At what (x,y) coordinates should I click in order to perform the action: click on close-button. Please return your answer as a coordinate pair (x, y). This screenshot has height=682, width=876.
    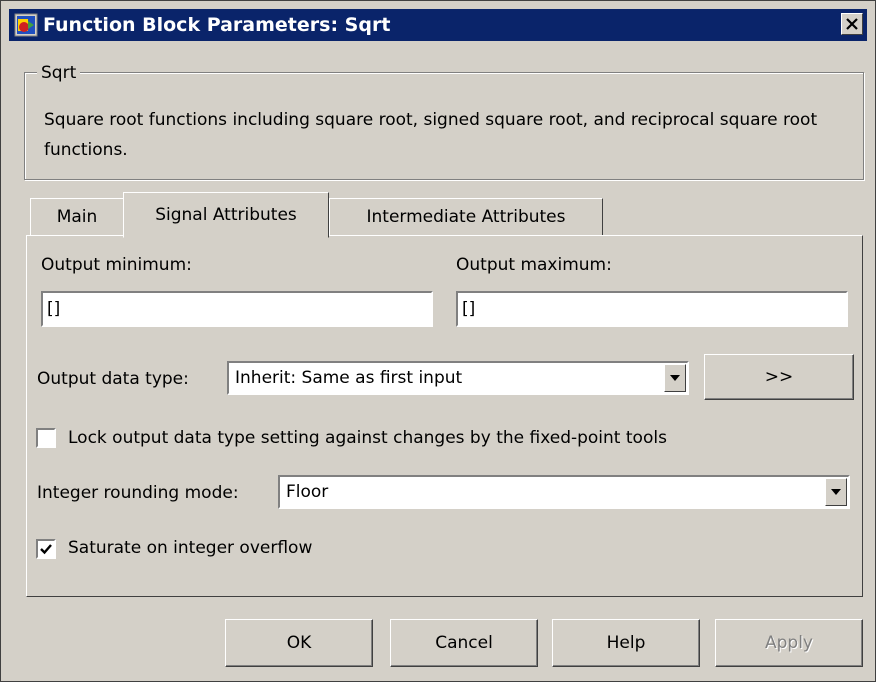
    Looking at the image, I should click on (852, 24).